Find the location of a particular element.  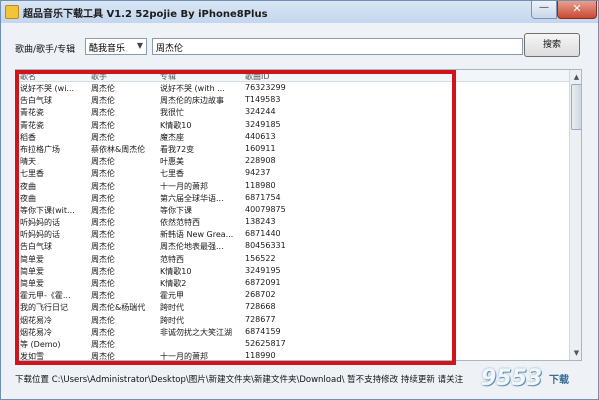

song-title: 七里香 is located at coordinates (32, 174).